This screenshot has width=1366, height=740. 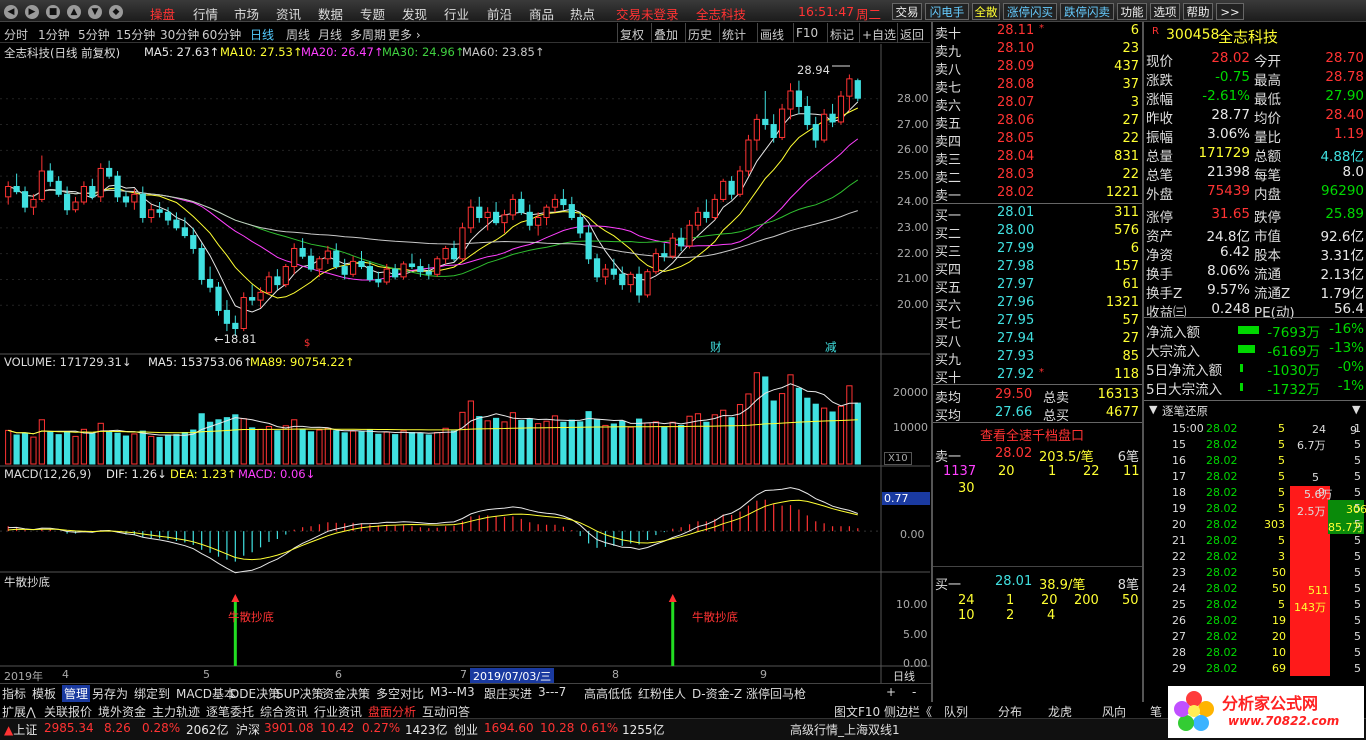 What do you see at coordinates (1230, 11) in the screenshot?
I see `toolbar-btn-8: >>` at bounding box center [1230, 11].